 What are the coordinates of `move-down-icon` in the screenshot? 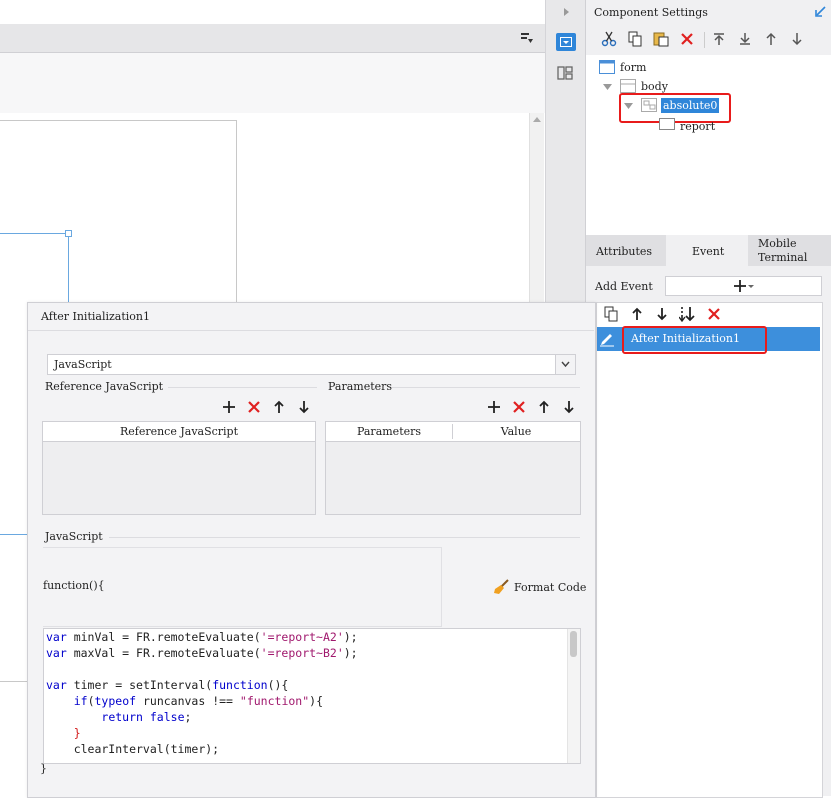 It's located at (797, 39).